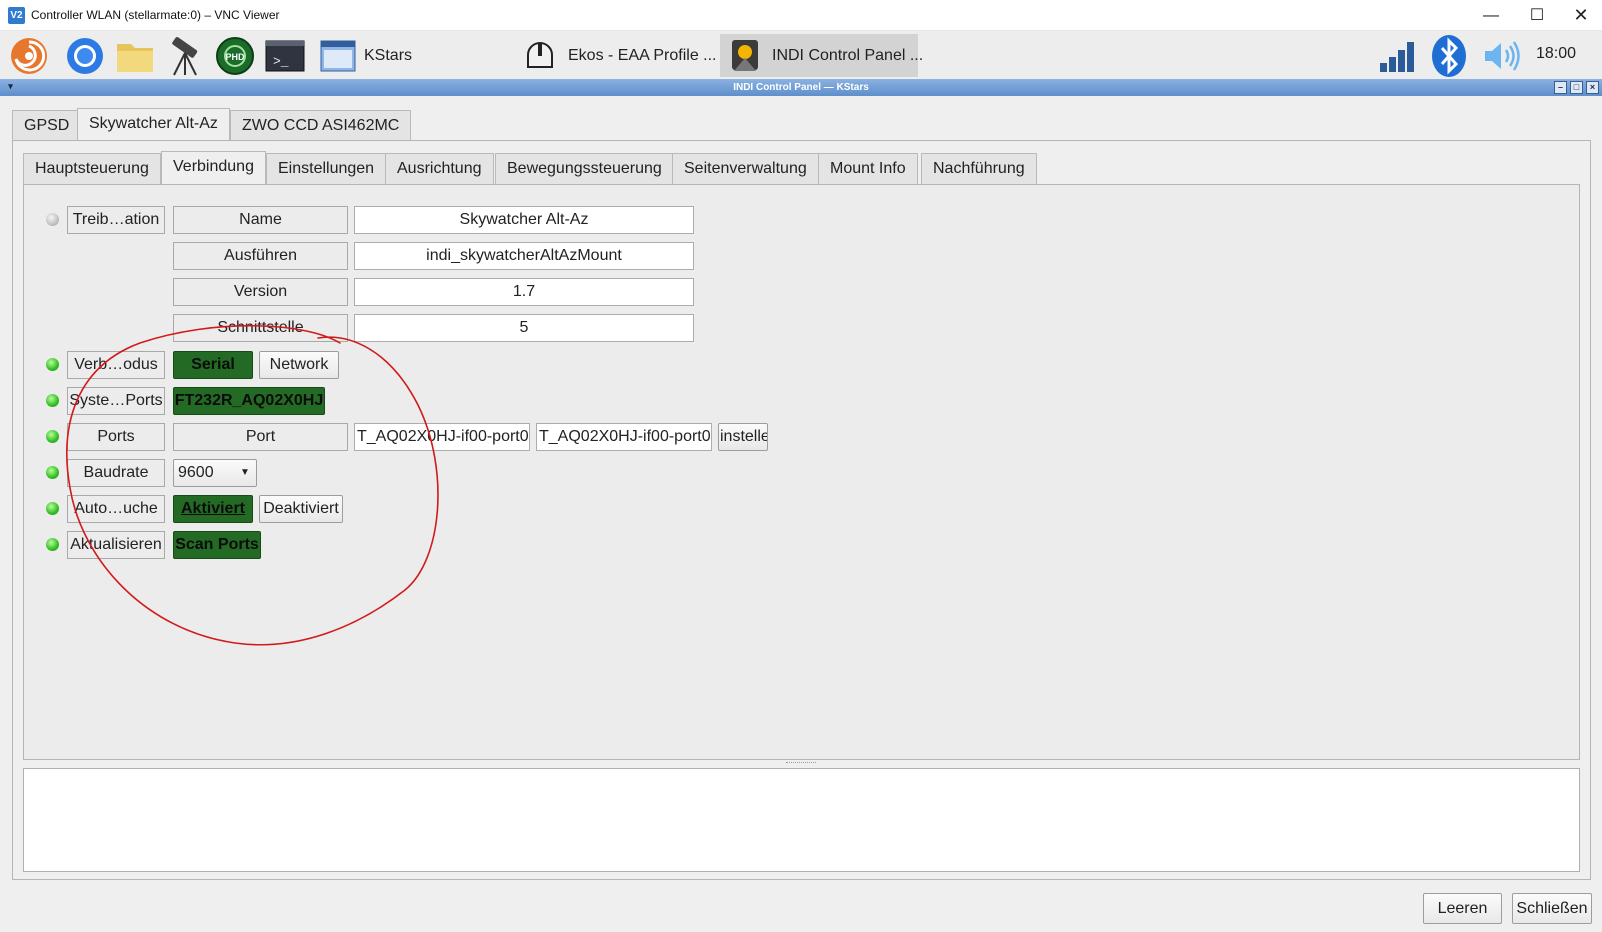 The width and height of the screenshot is (1602, 932). What do you see at coordinates (584, 168) in the screenshot?
I see `tab-bewegungssteuerung: Bewegungssteuerung` at bounding box center [584, 168].